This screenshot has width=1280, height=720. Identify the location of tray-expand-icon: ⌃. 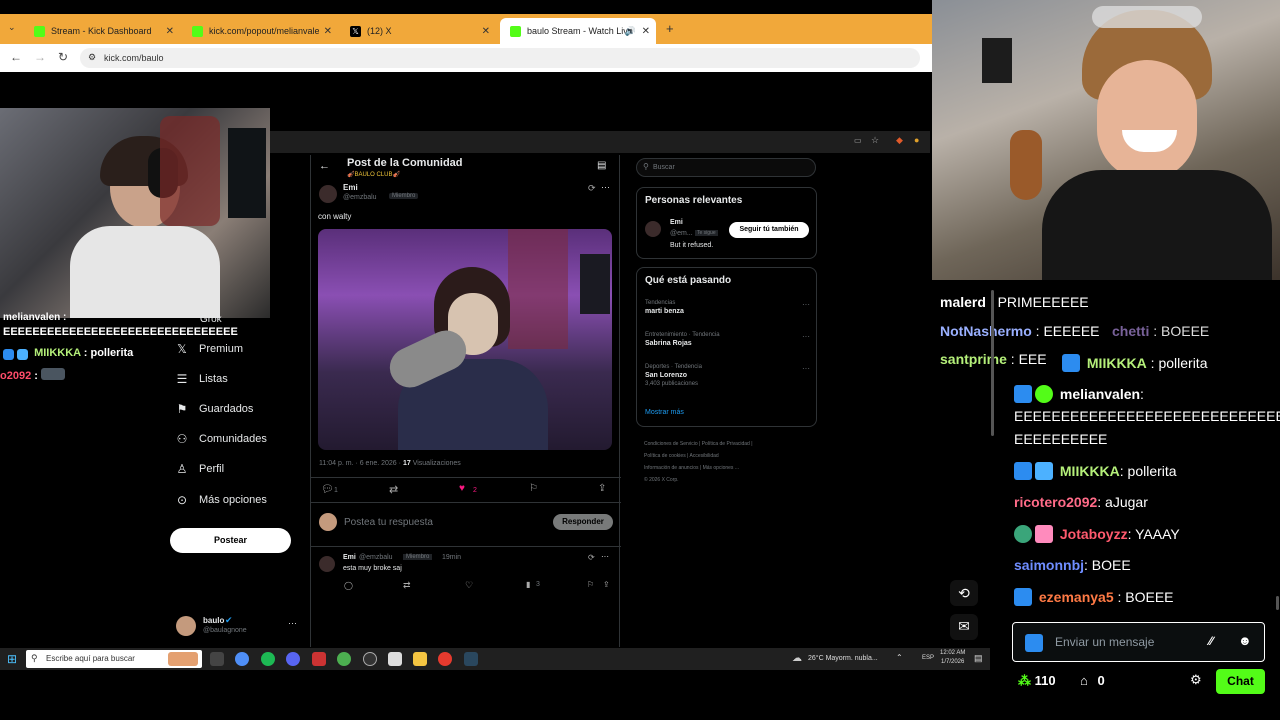
(899, 657).